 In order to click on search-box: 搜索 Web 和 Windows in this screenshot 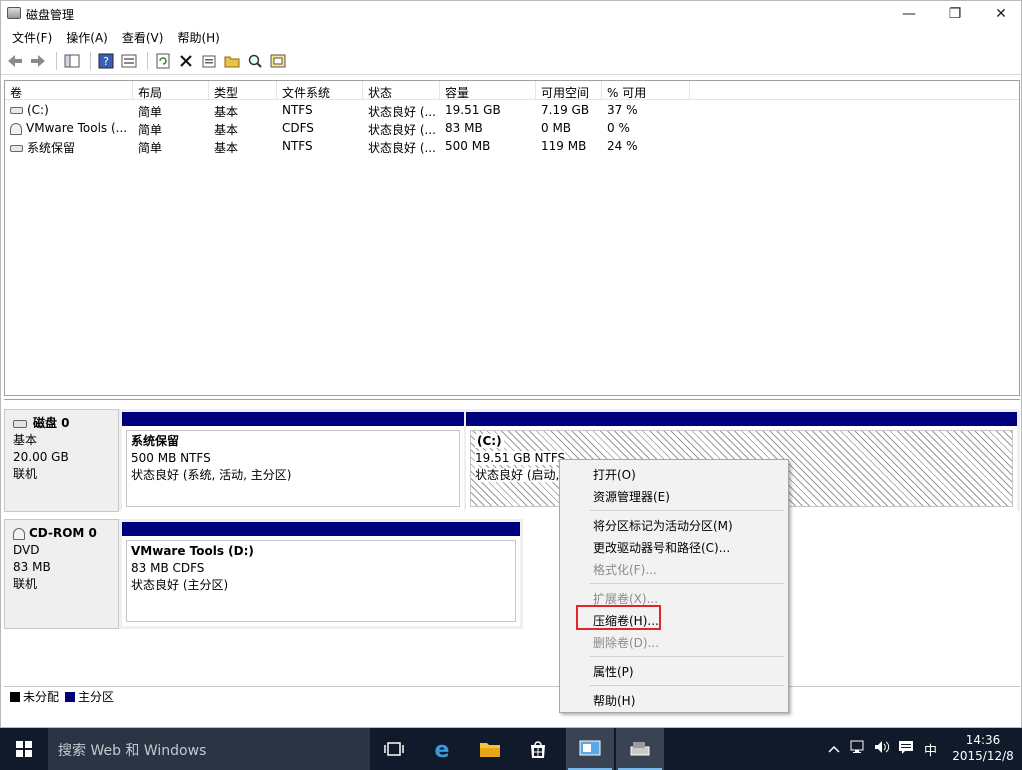, I will do `click(209, 749)`.